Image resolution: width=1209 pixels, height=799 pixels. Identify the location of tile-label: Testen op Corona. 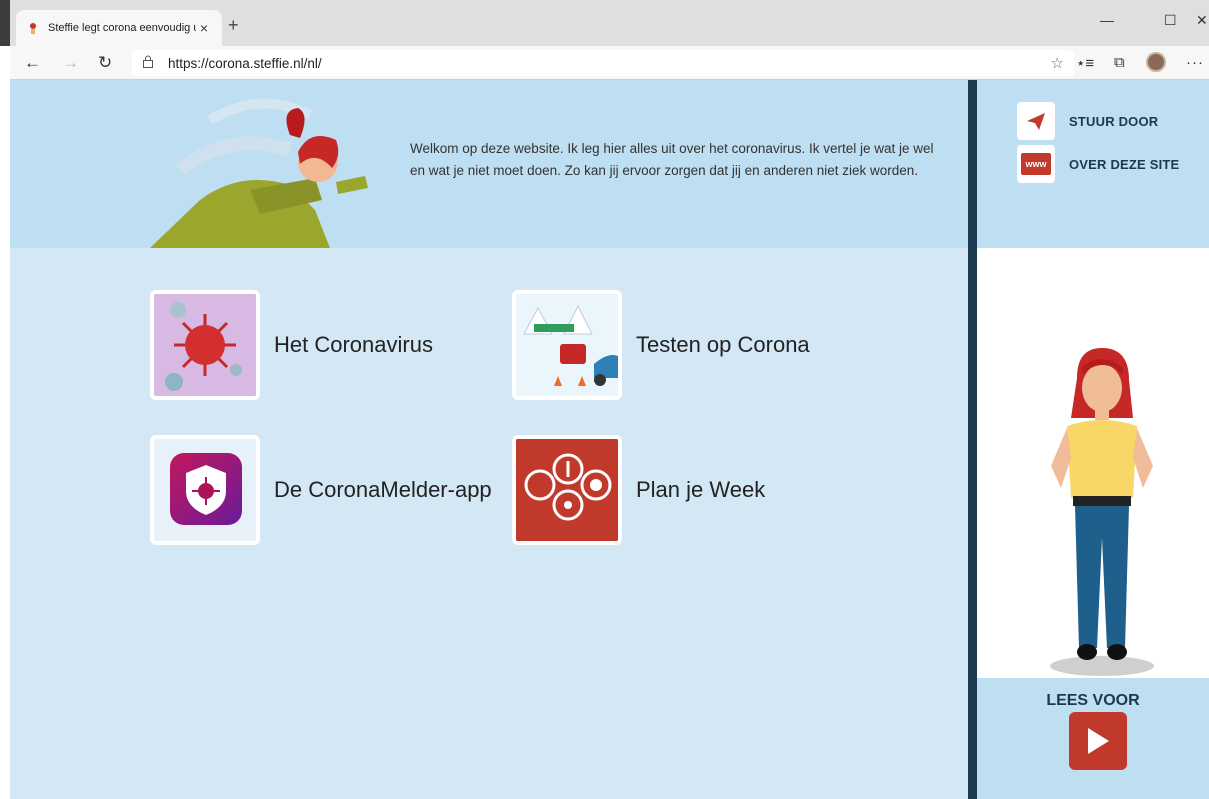
(723, 344).